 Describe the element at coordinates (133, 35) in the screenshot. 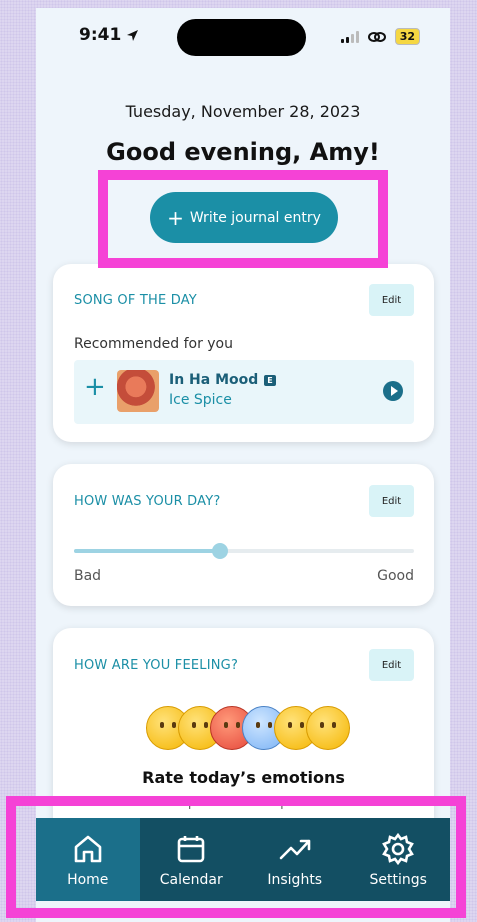

I see `location-arrow-icon` at that location.